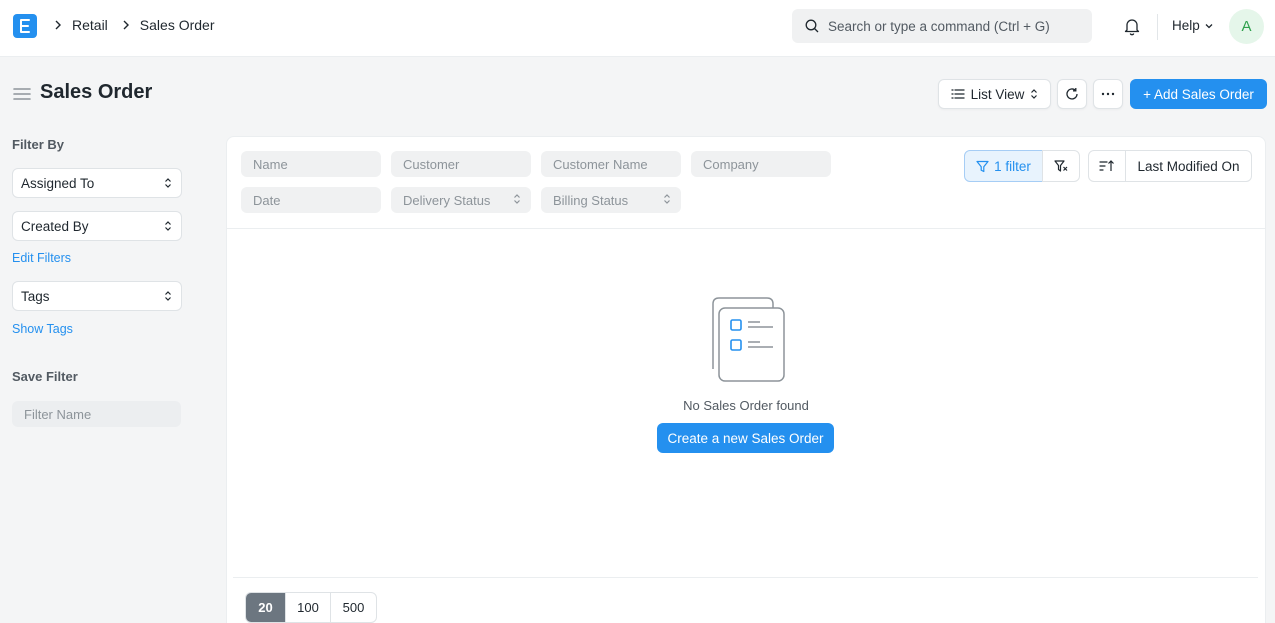 The width and height of the screenshot is (1275, 623). Describe the element at coordinates (97, 226) in the screenshot. I see `created-by-select: Created By` at that location.